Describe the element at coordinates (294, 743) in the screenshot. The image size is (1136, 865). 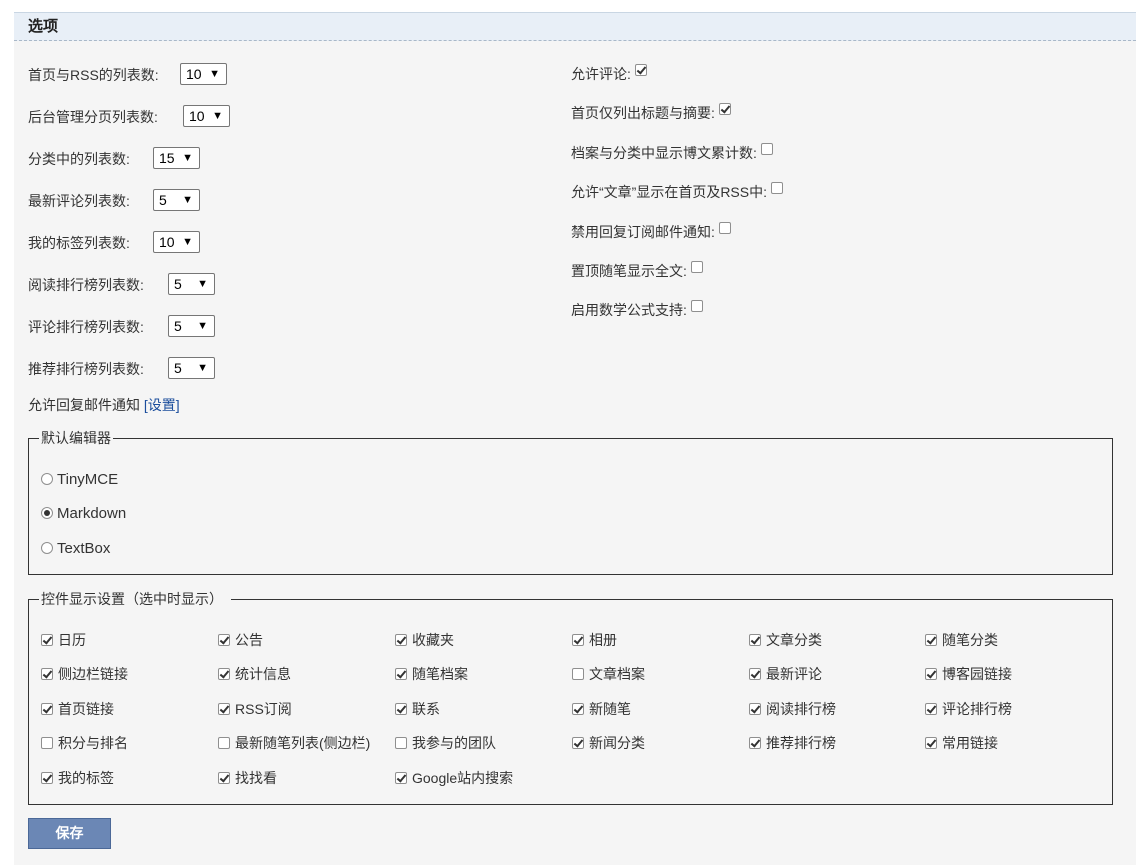
I see `widget-latest-posts-sidebar: 最新随笔列表(侧边栏)` at that location.